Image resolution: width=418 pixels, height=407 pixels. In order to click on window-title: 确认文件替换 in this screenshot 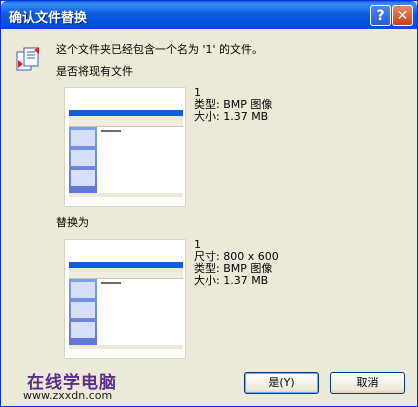, I will do `click(48, 18)`.